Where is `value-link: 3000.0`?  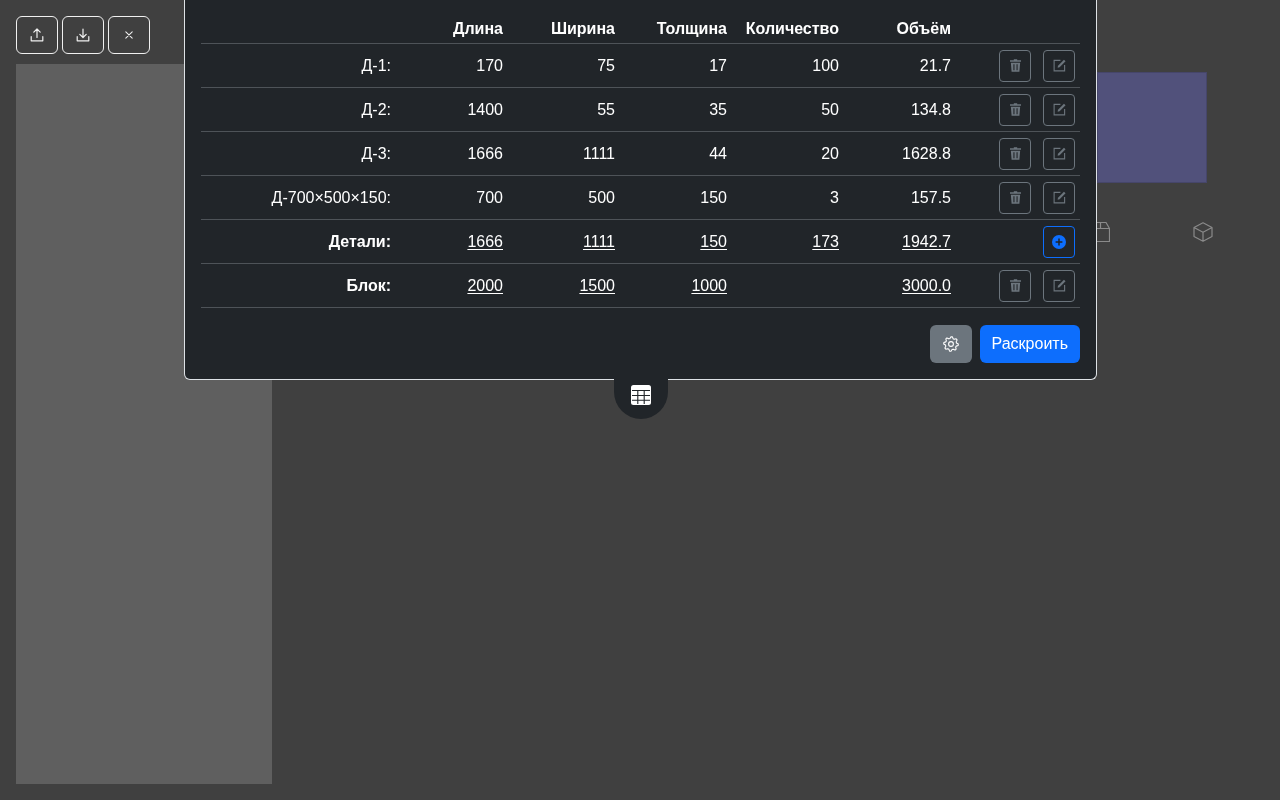
value-link: 3000.0 is located at coordinates (926, 285).